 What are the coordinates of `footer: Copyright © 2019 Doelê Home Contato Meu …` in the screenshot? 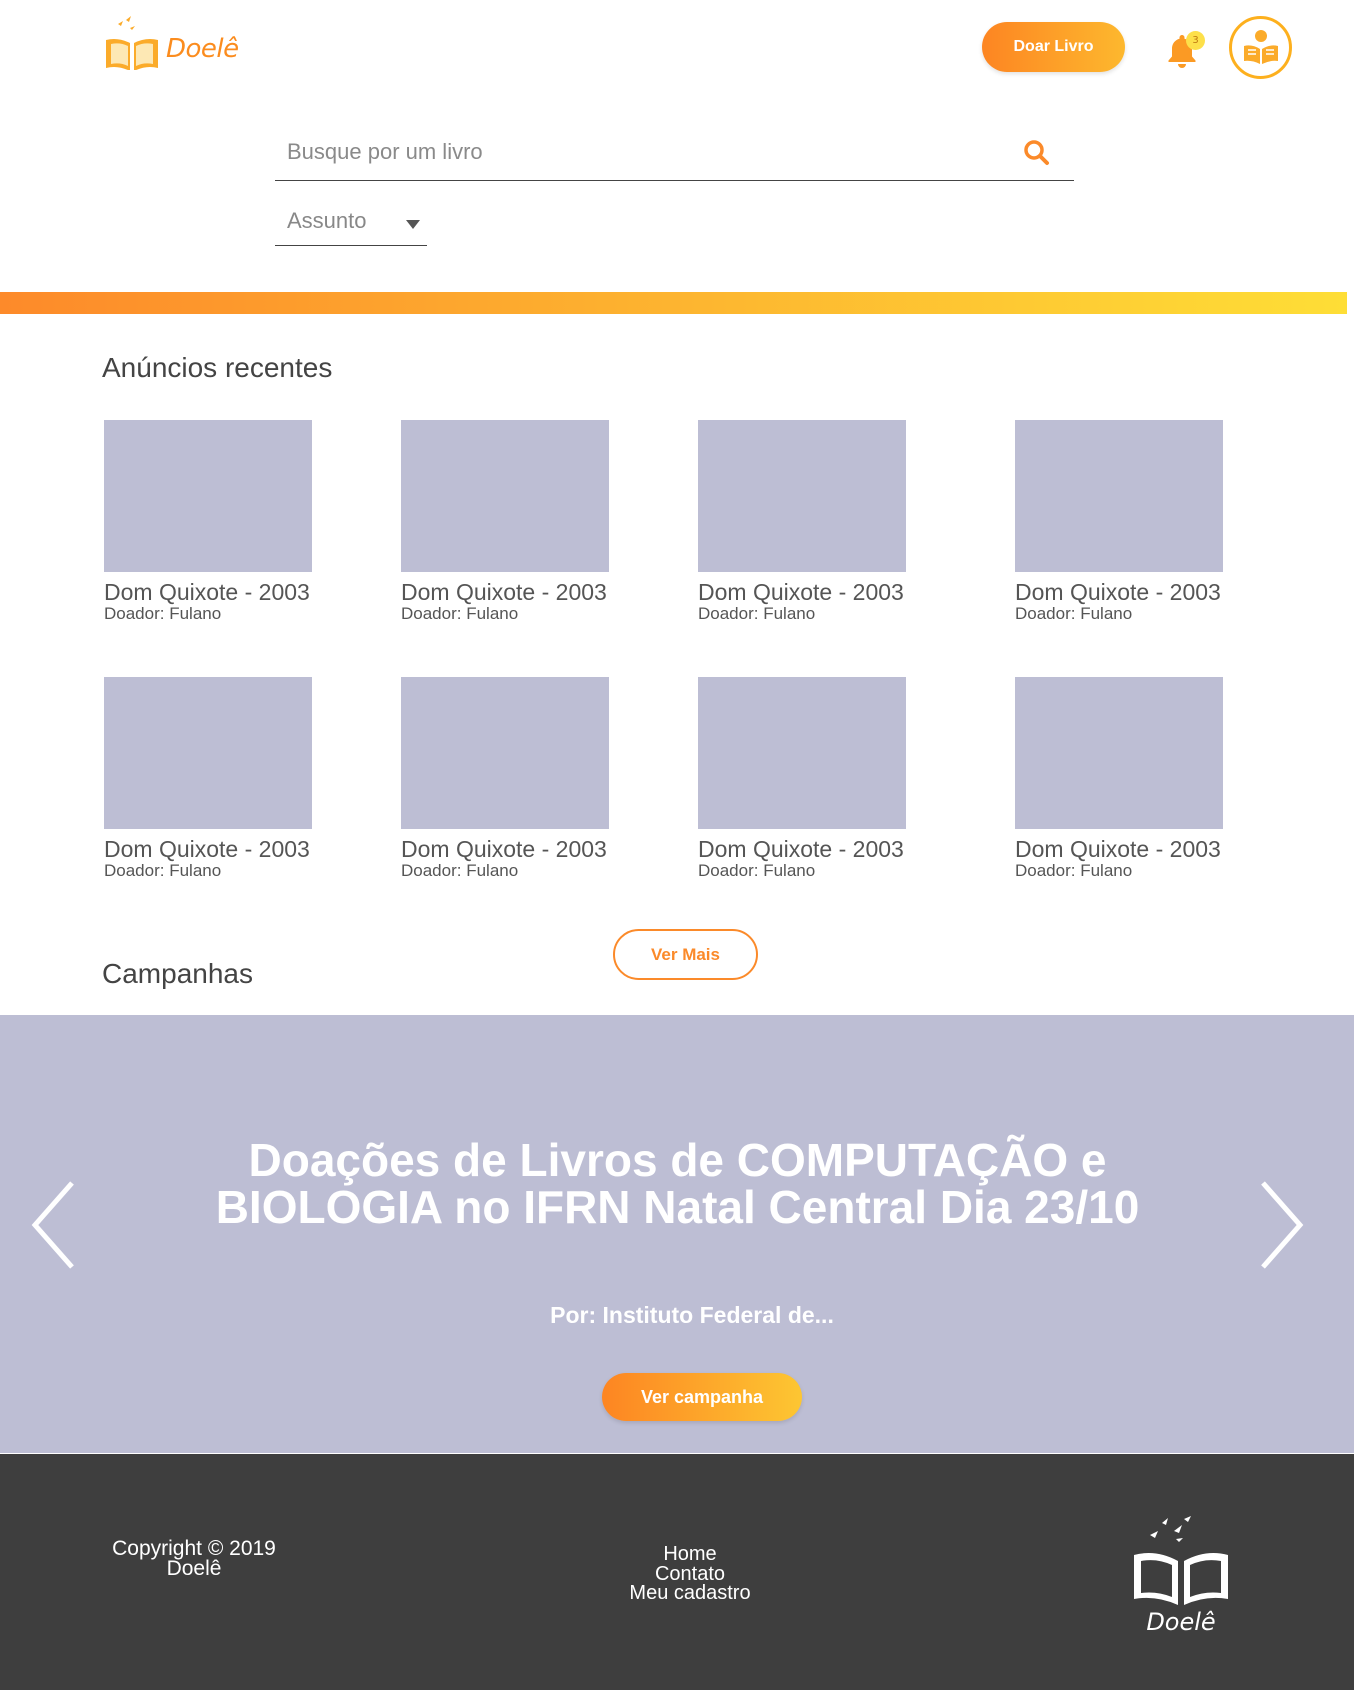 It's located at (677, 1572).